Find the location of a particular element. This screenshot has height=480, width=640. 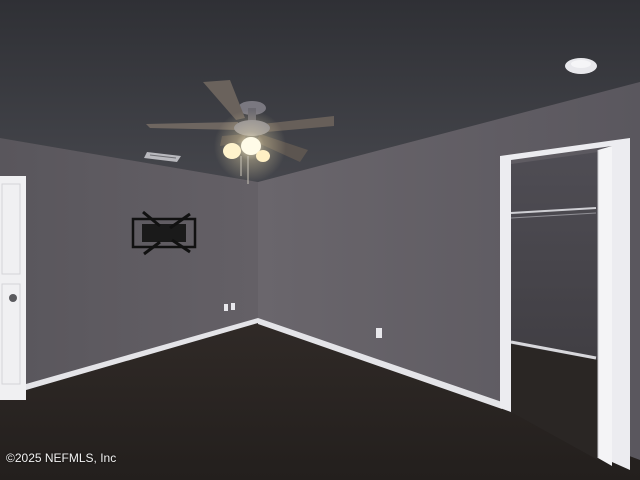

outlet-right is located at coordinates (379, 333).